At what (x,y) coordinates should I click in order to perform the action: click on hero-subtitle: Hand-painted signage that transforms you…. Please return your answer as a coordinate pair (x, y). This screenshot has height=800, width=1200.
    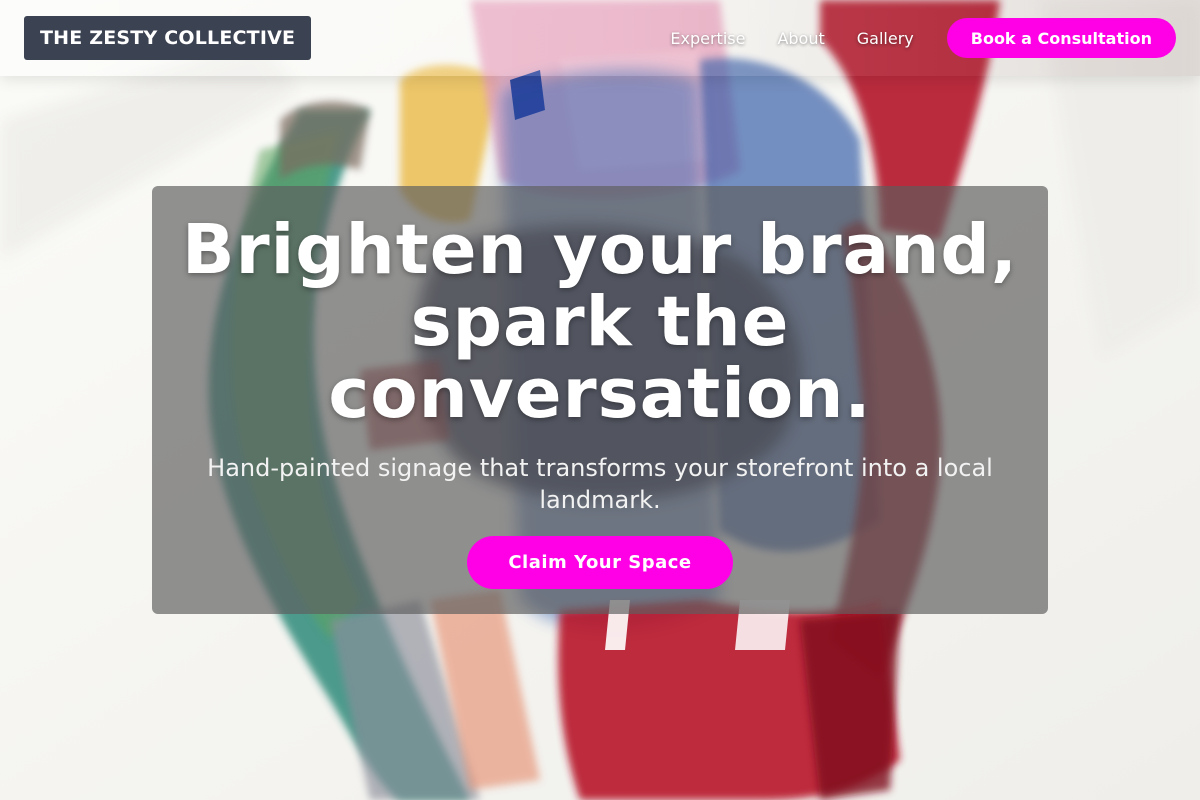
    Looking at the image, I should click on (600, 484).